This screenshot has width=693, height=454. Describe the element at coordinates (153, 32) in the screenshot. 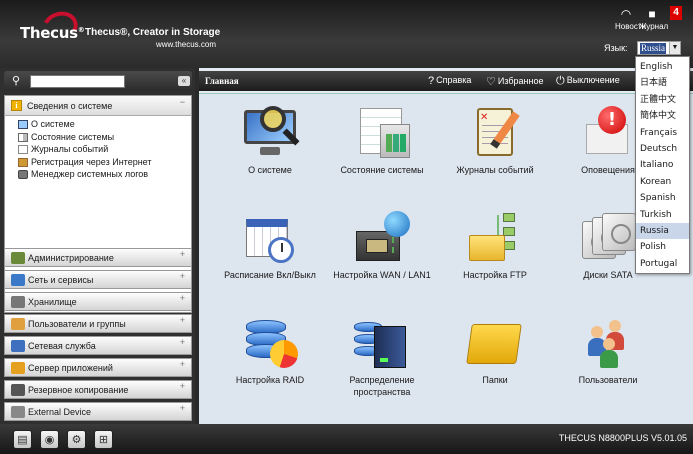

I see `tagline: Thecus®, Creator in Storage` at that location.